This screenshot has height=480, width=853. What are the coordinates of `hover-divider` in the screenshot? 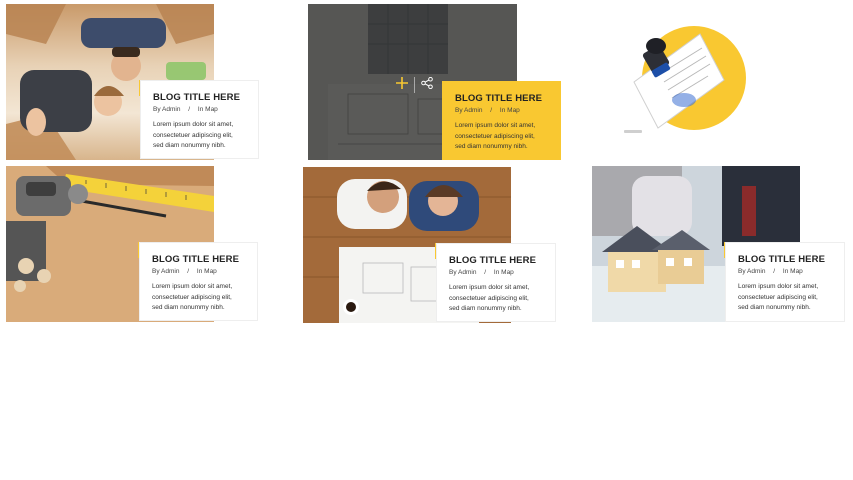 It's located at (414, 85).